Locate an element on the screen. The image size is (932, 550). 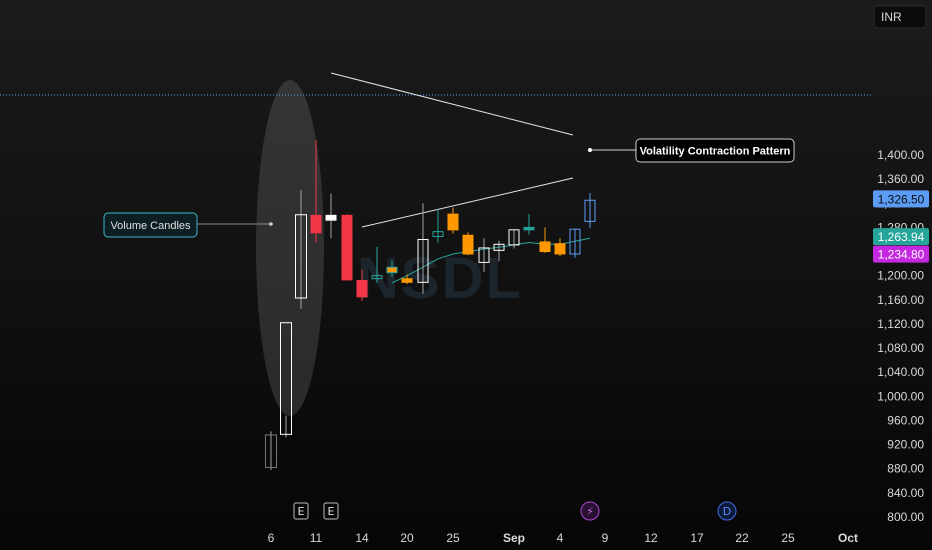
price-tag-label: 1,234.80 is located at coordinates (901, 255).